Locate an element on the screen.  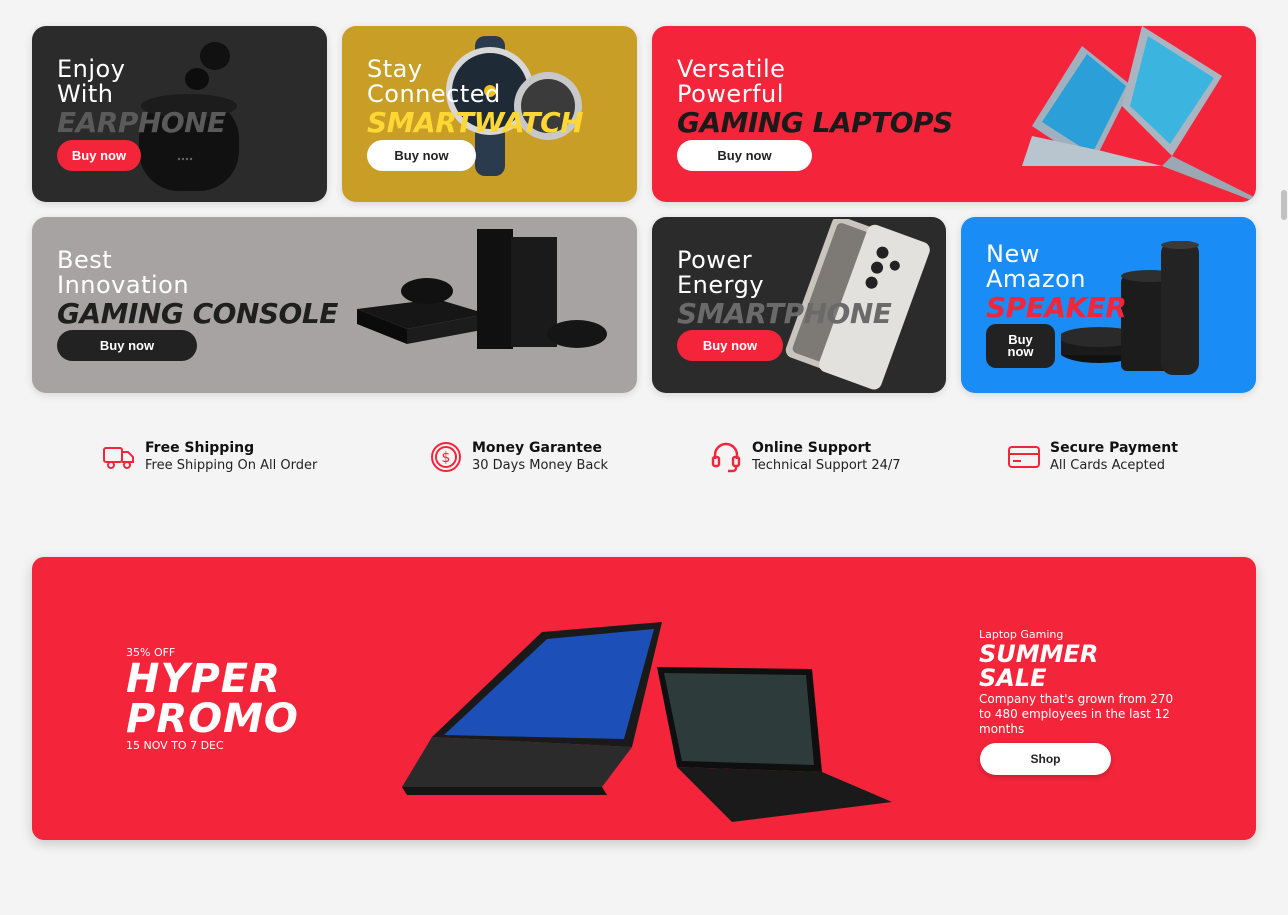
banner-headline: SMARTWATCH is located at coordinates (475, 122).